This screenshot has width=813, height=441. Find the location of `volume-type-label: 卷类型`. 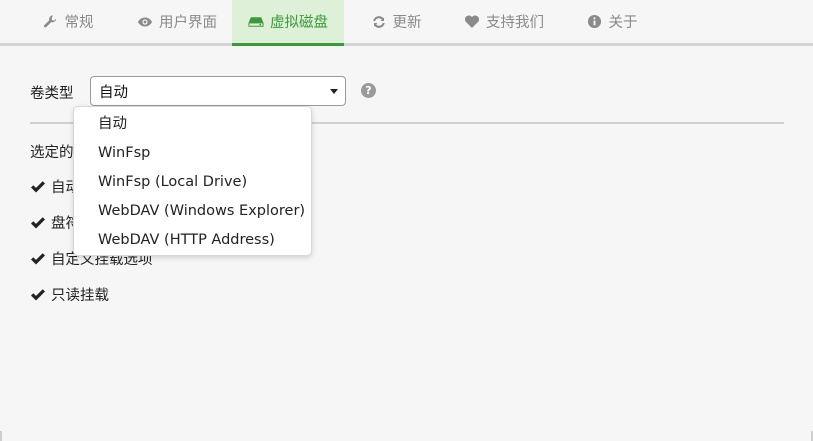

volume-type-label: 卷类型 is located at coordinates (52, 94).